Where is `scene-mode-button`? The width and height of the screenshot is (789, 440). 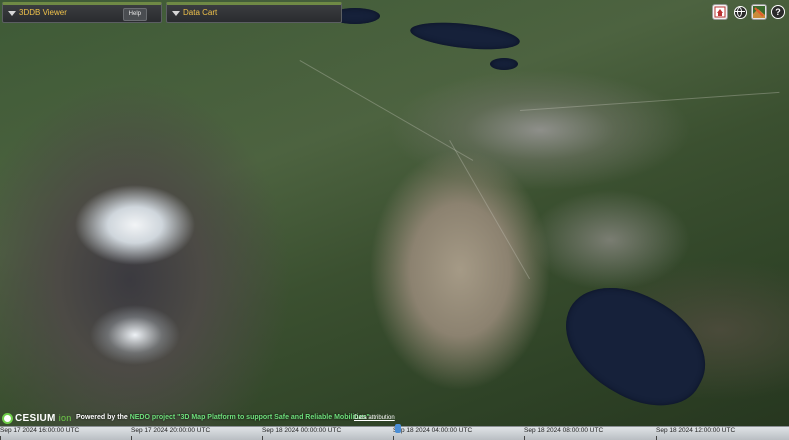
scene-mode-button is located at coordinates (740, 12).